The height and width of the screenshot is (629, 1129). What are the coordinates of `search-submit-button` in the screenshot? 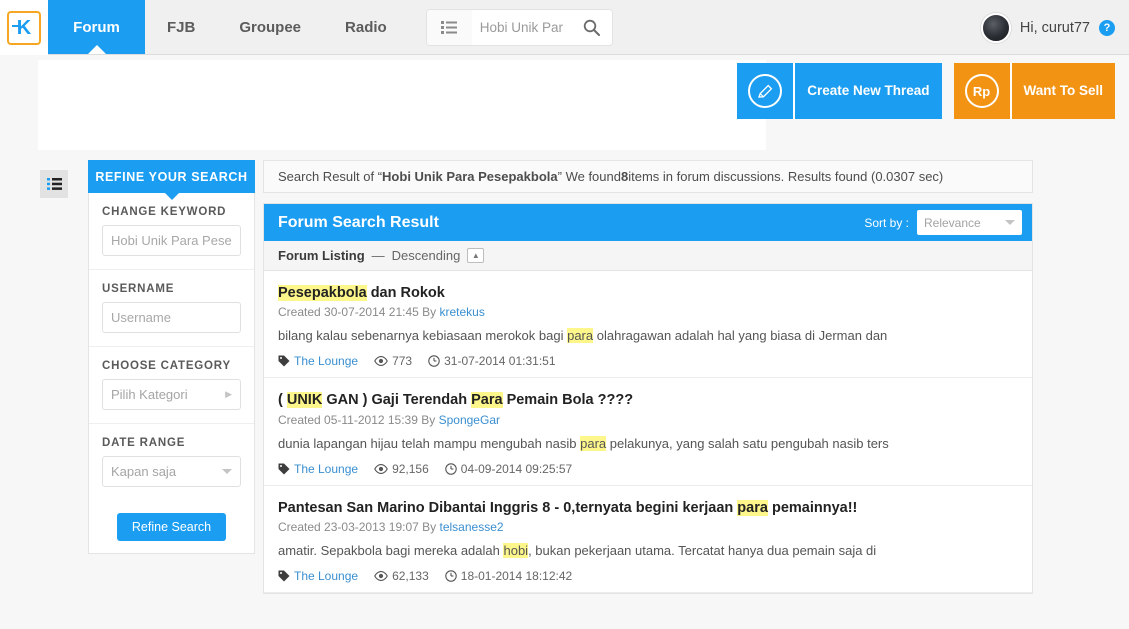 It's located at (591, 27).